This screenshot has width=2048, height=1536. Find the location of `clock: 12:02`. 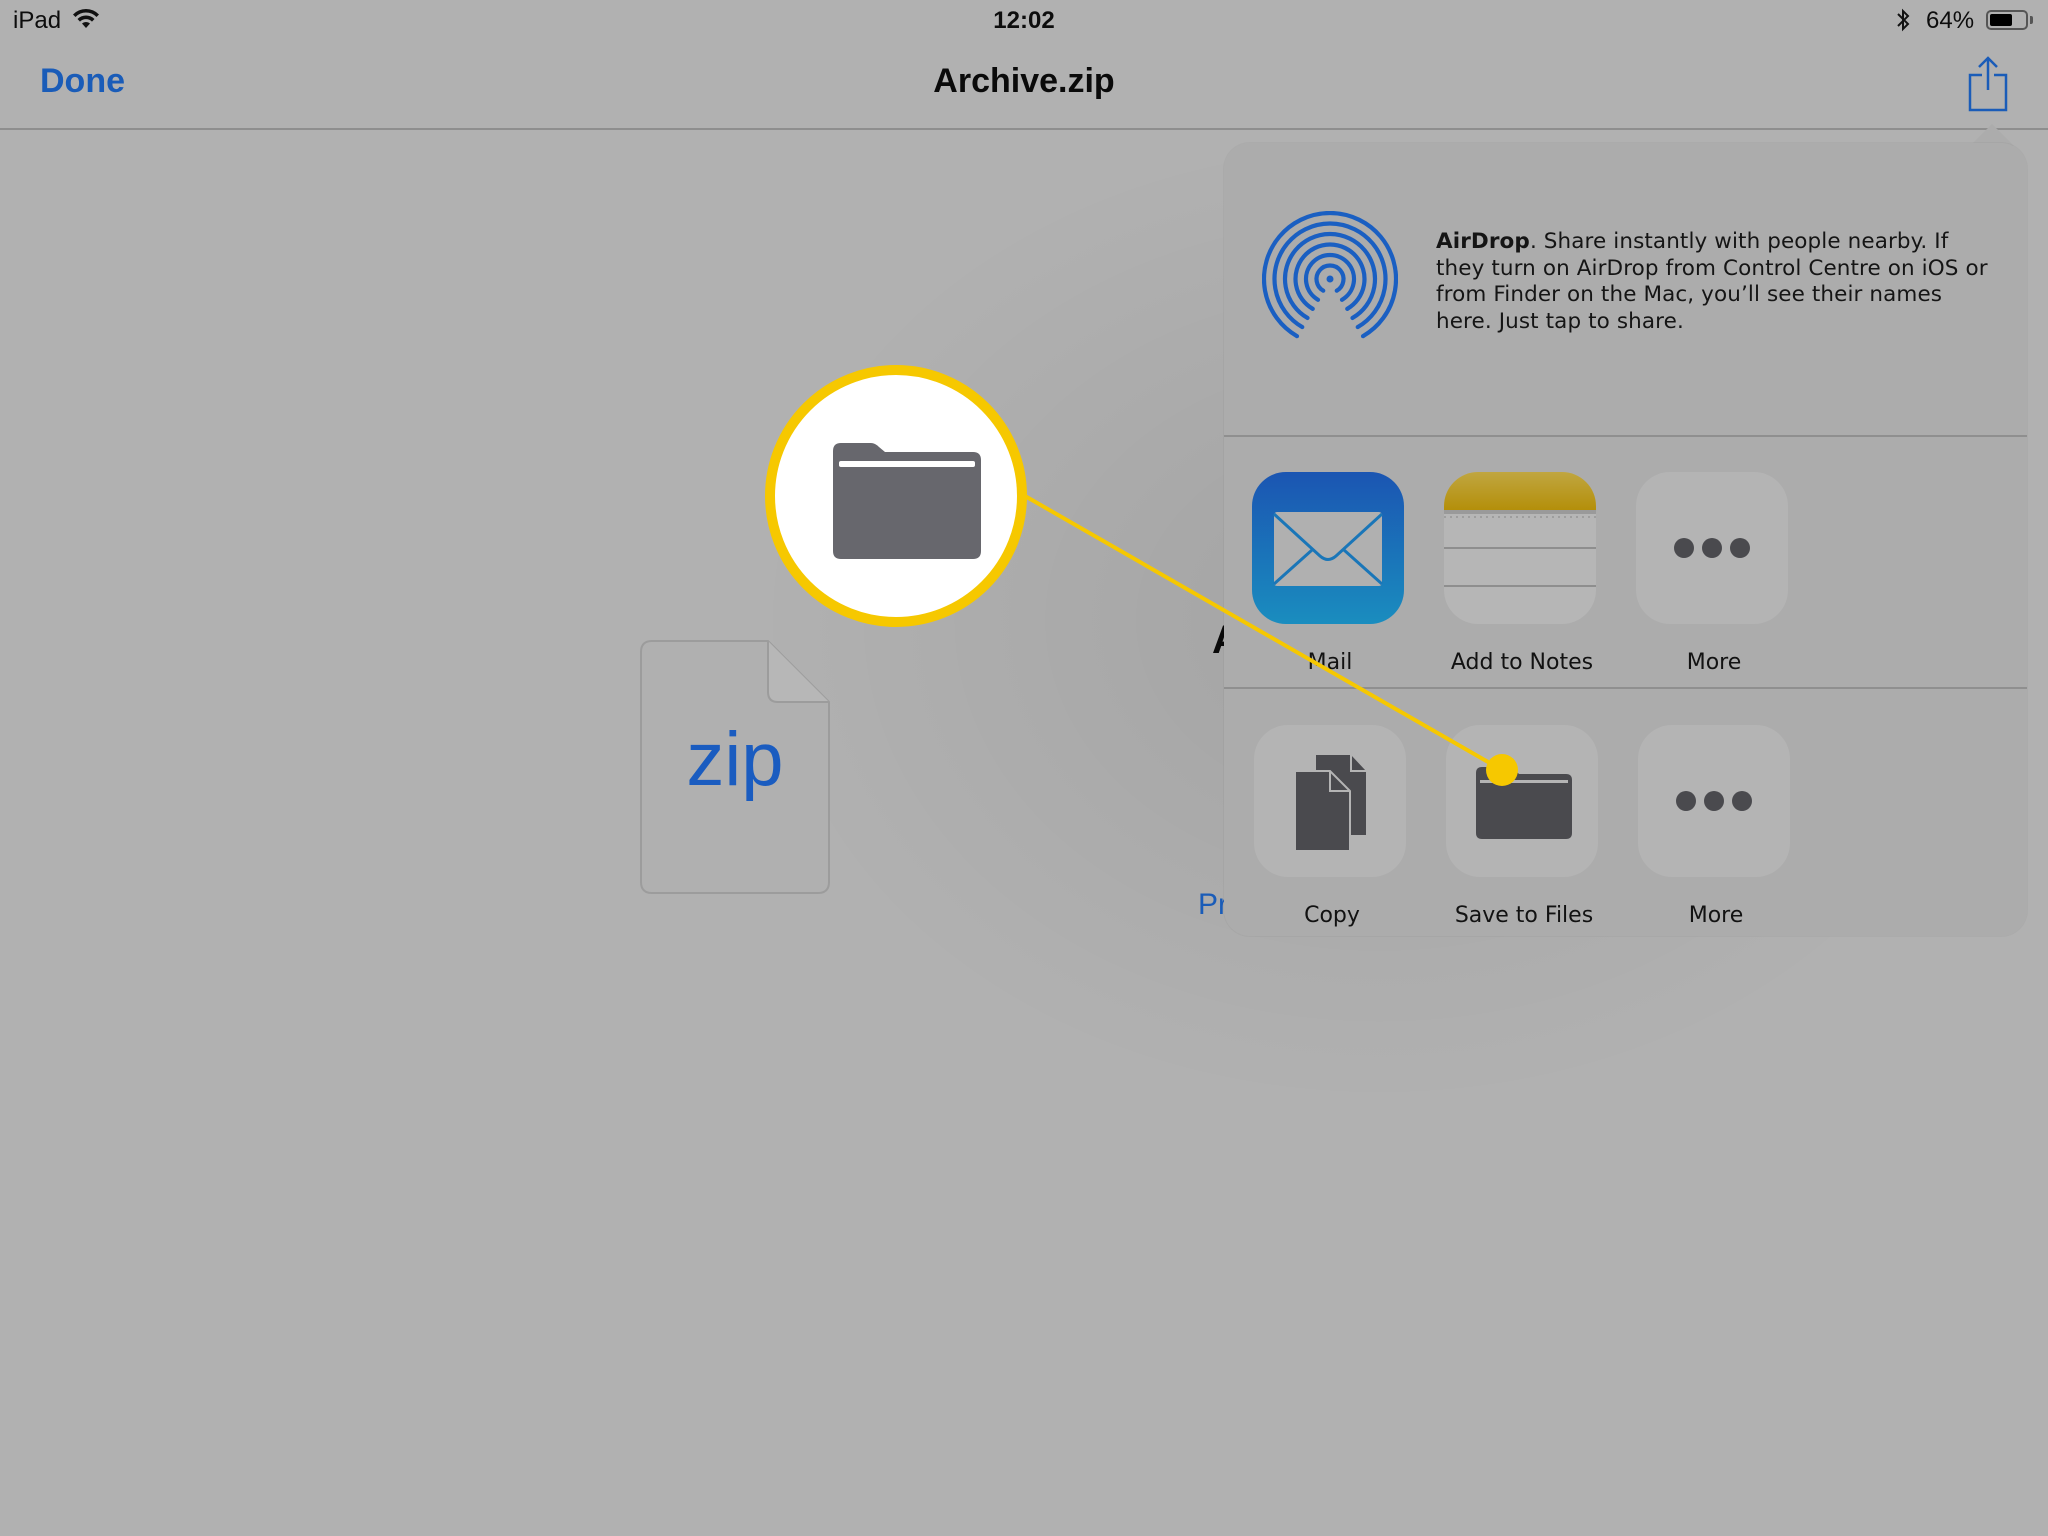

clock: 12:02 is located at coordinates (1024, 20).